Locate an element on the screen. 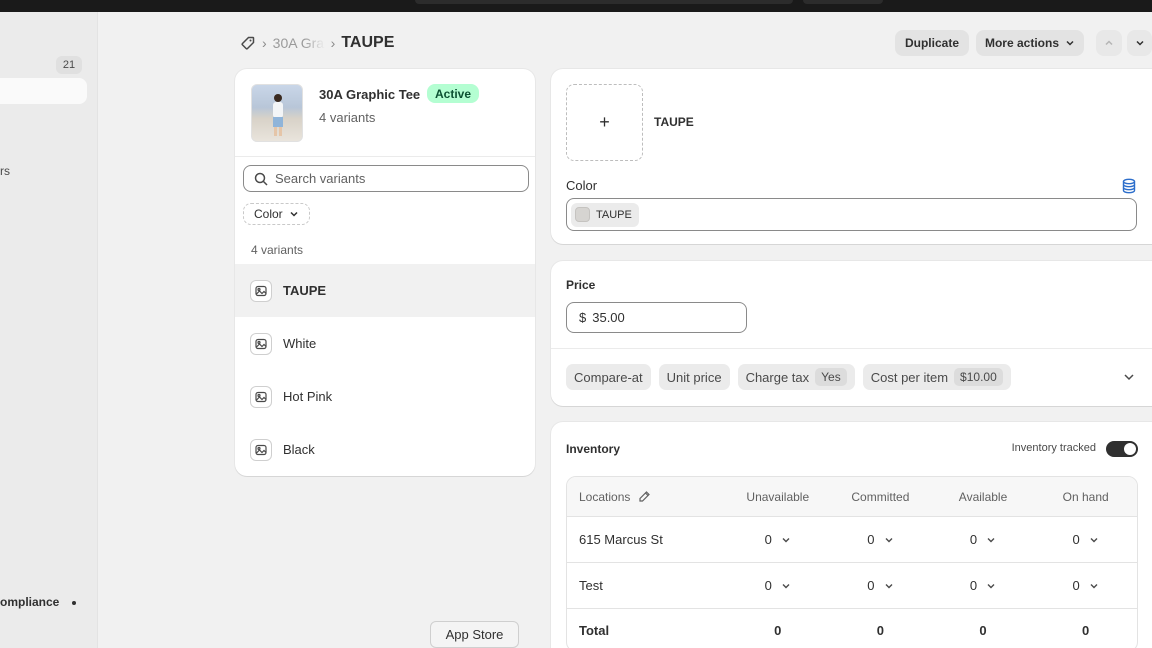 The image size is (1152, 648). previous-variant-button is located at coordinates (1109, 43).